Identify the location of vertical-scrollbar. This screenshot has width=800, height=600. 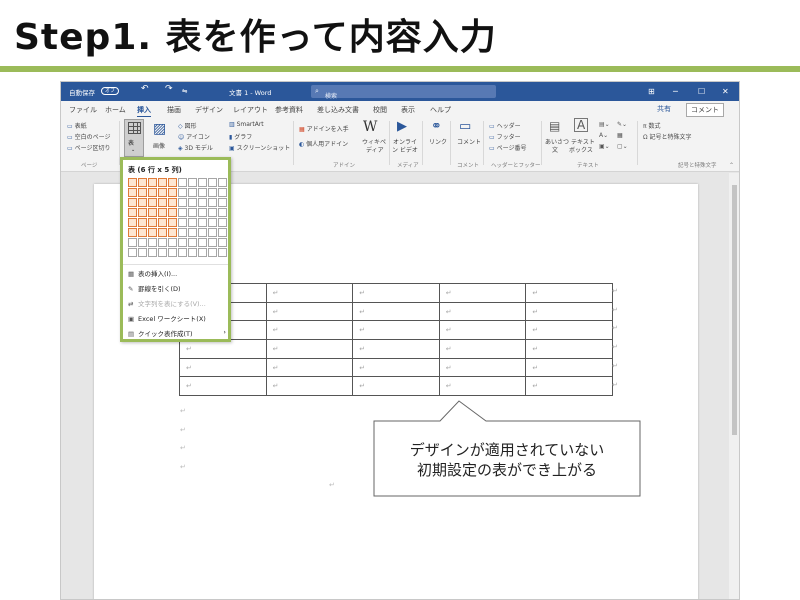
(734, 386).